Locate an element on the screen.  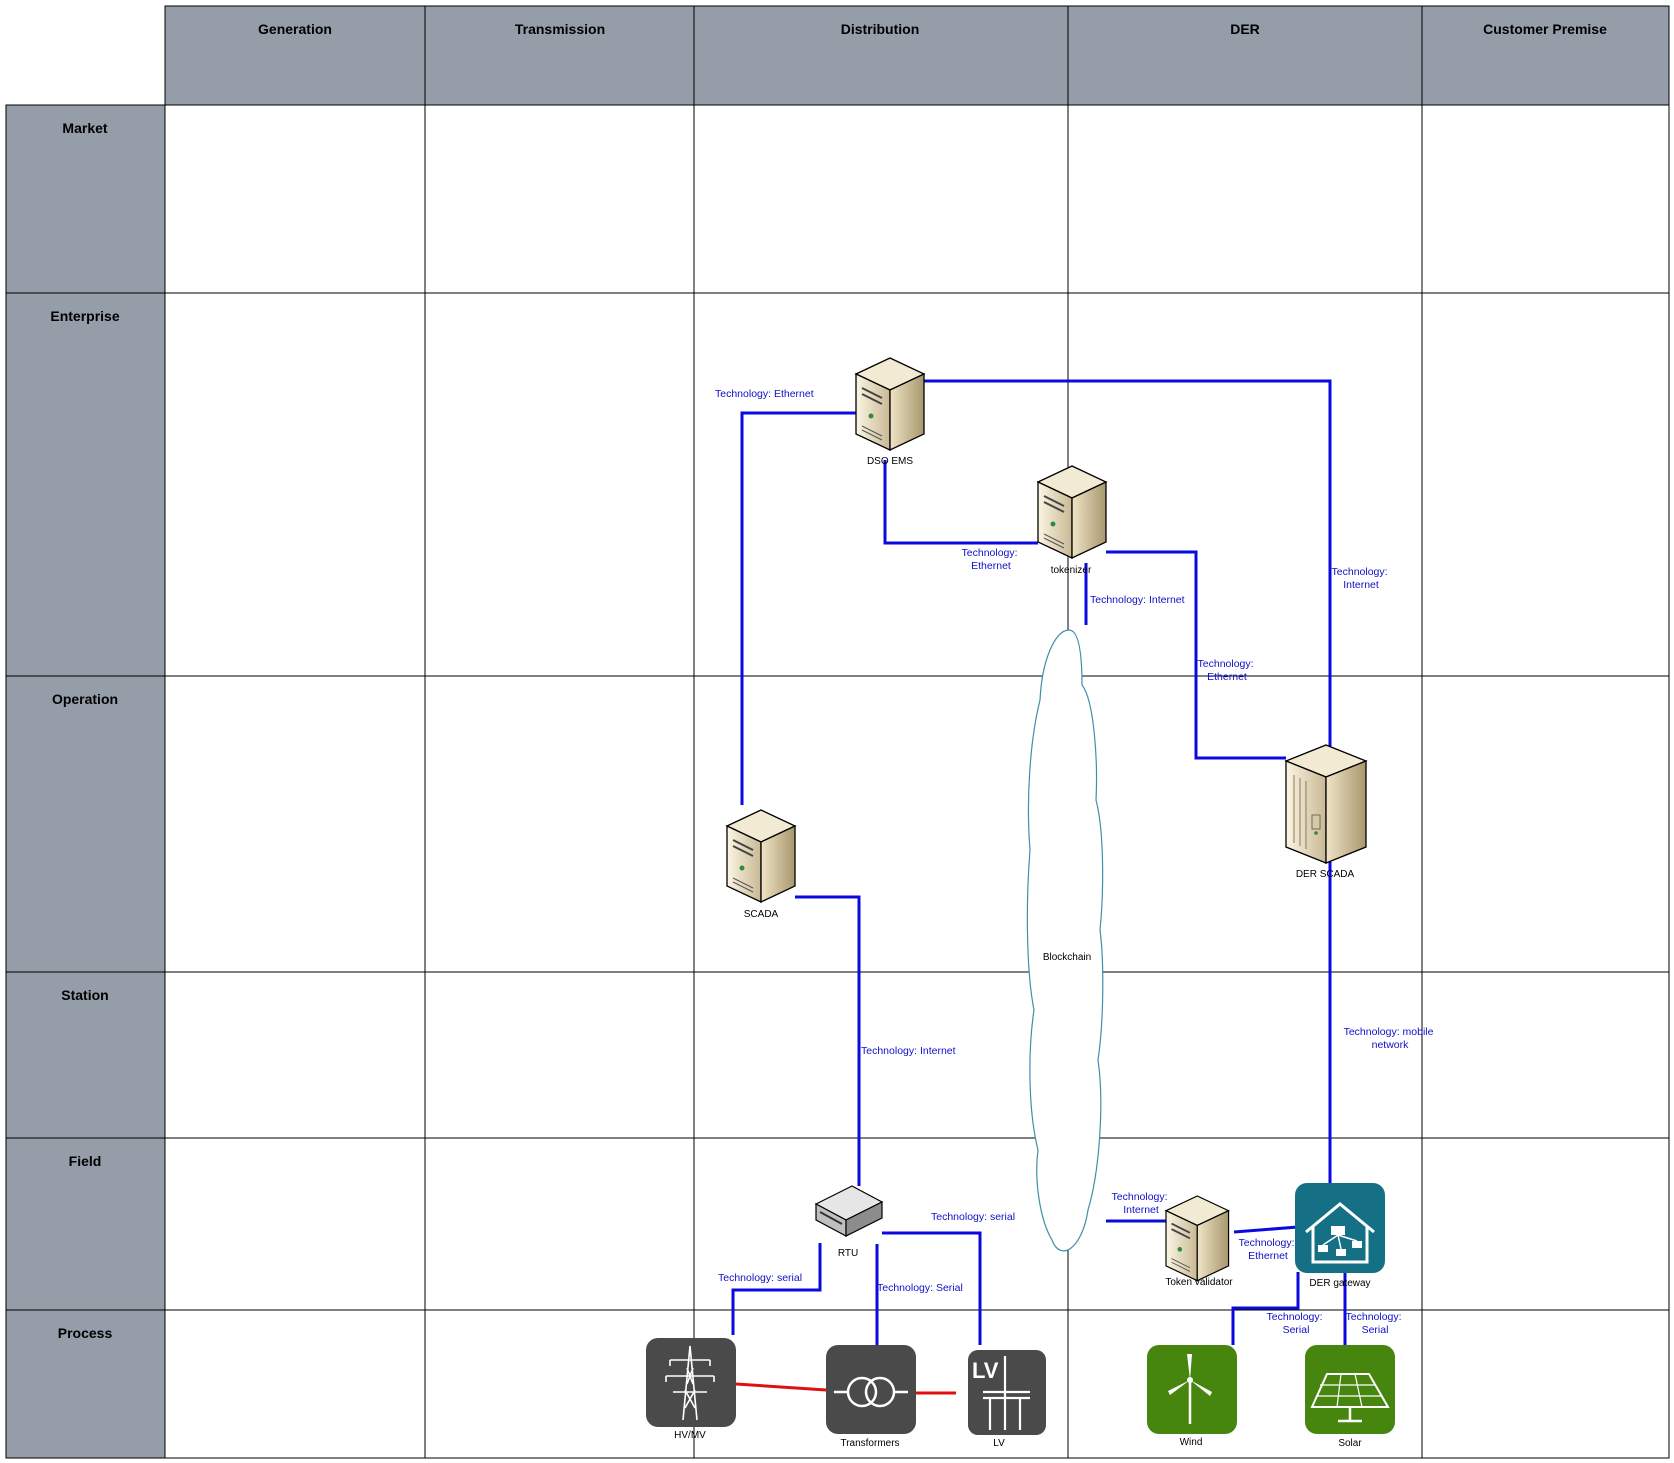
lv-label: LV is located at coordinates (999, 1443).